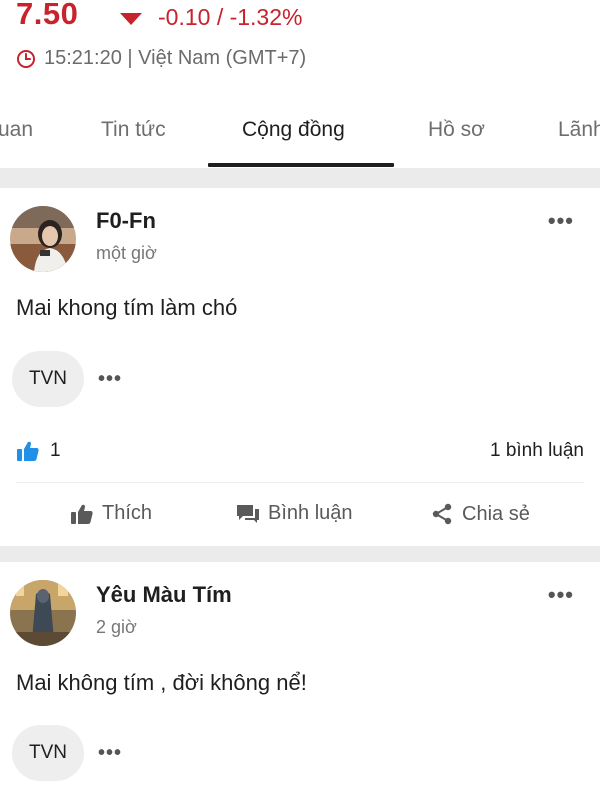  What do you see at coordinates (248, 513) in the screenshot?
I see `comment-icon` at bounding box center [248, 513].